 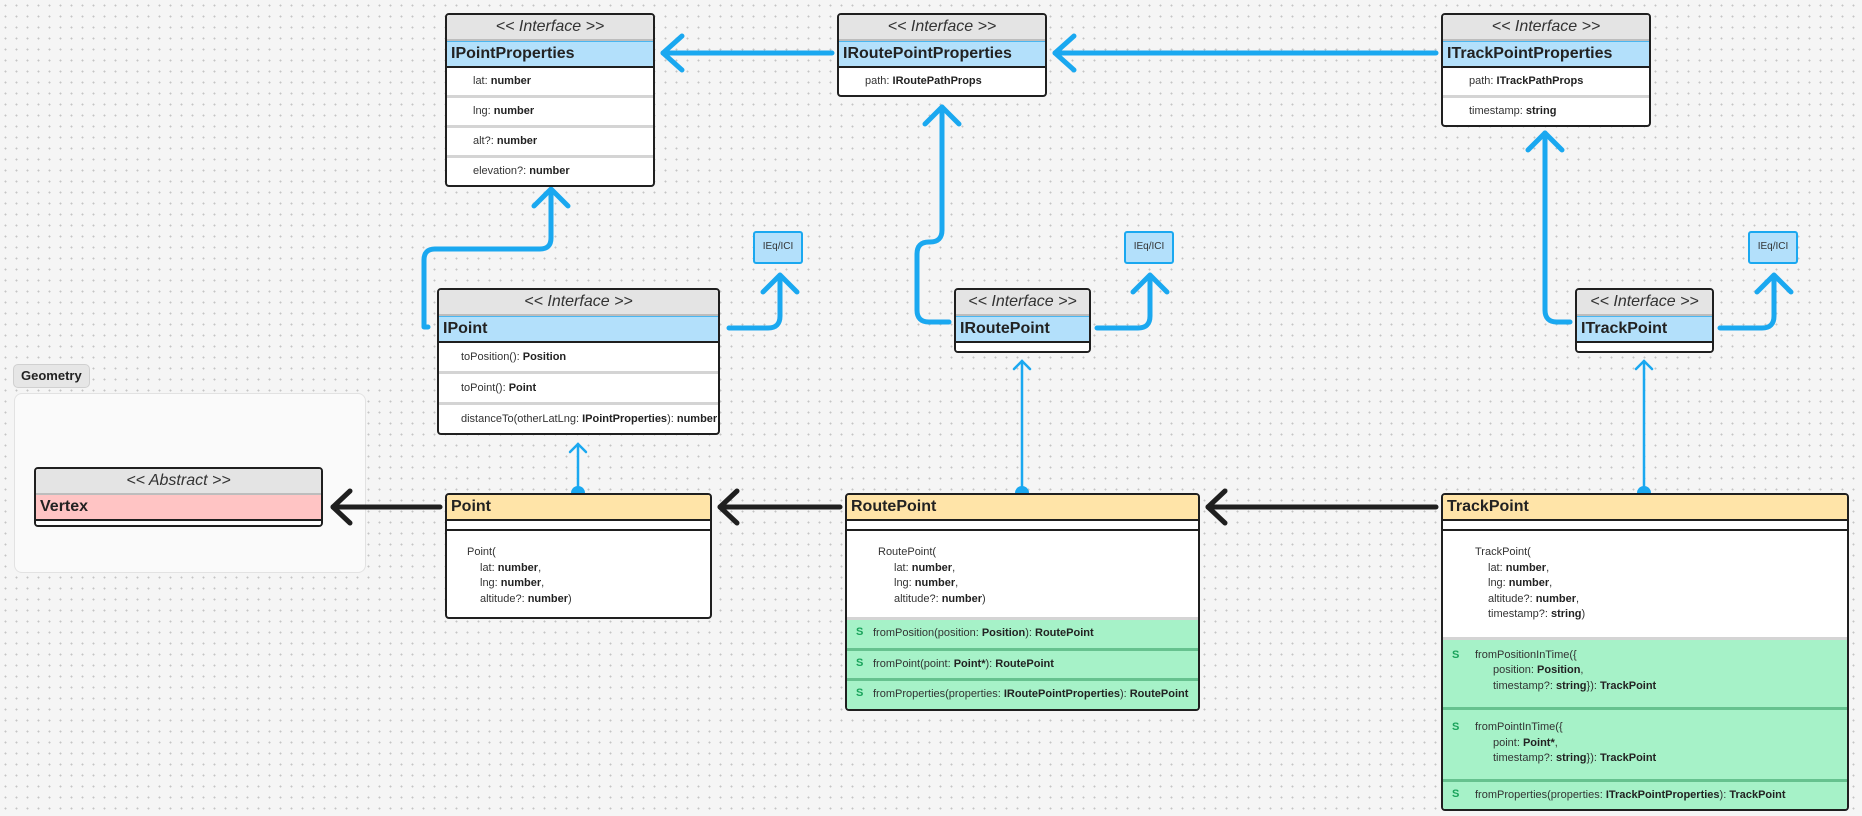 What do you see at coordinates (578, 329) in the screenshot?
I see `interface-name: IPoint` at bounding box center [578, 329].